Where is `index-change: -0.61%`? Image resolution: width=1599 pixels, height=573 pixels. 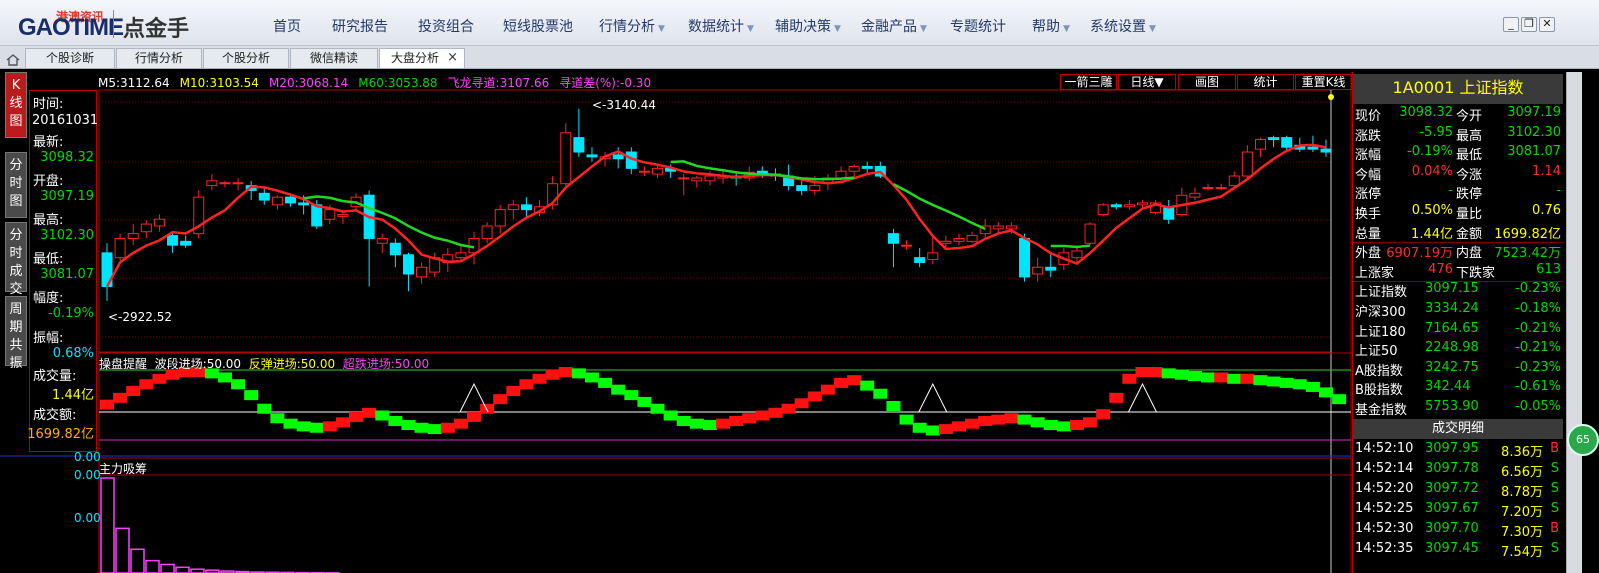 index-change: -0.61% is located at coordinates (1538, 387).